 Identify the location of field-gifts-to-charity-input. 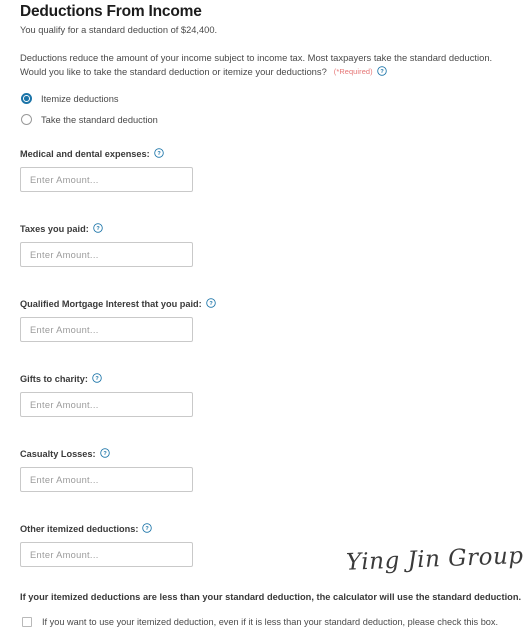
(106, 404).